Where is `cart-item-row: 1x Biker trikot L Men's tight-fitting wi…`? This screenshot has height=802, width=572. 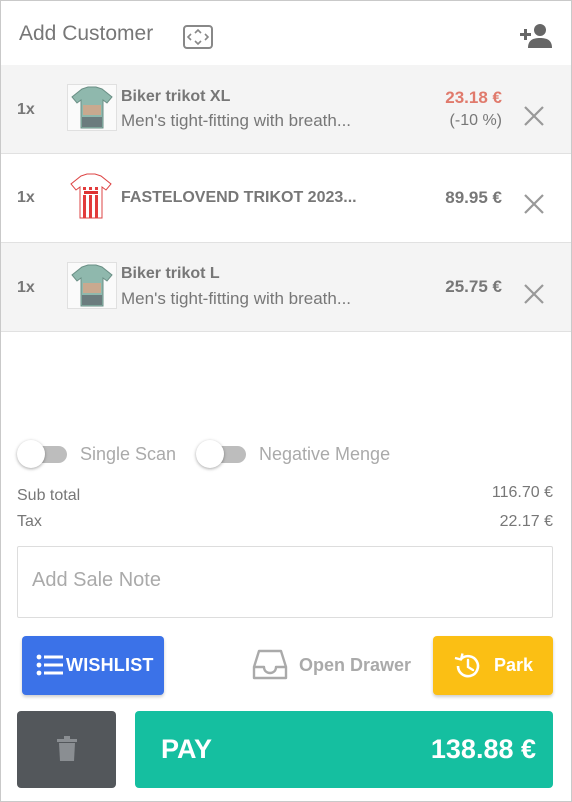 cart-item-row: 1x Biker trikot L Men's tight-fitting wi… is located at coordinates (286, 287).